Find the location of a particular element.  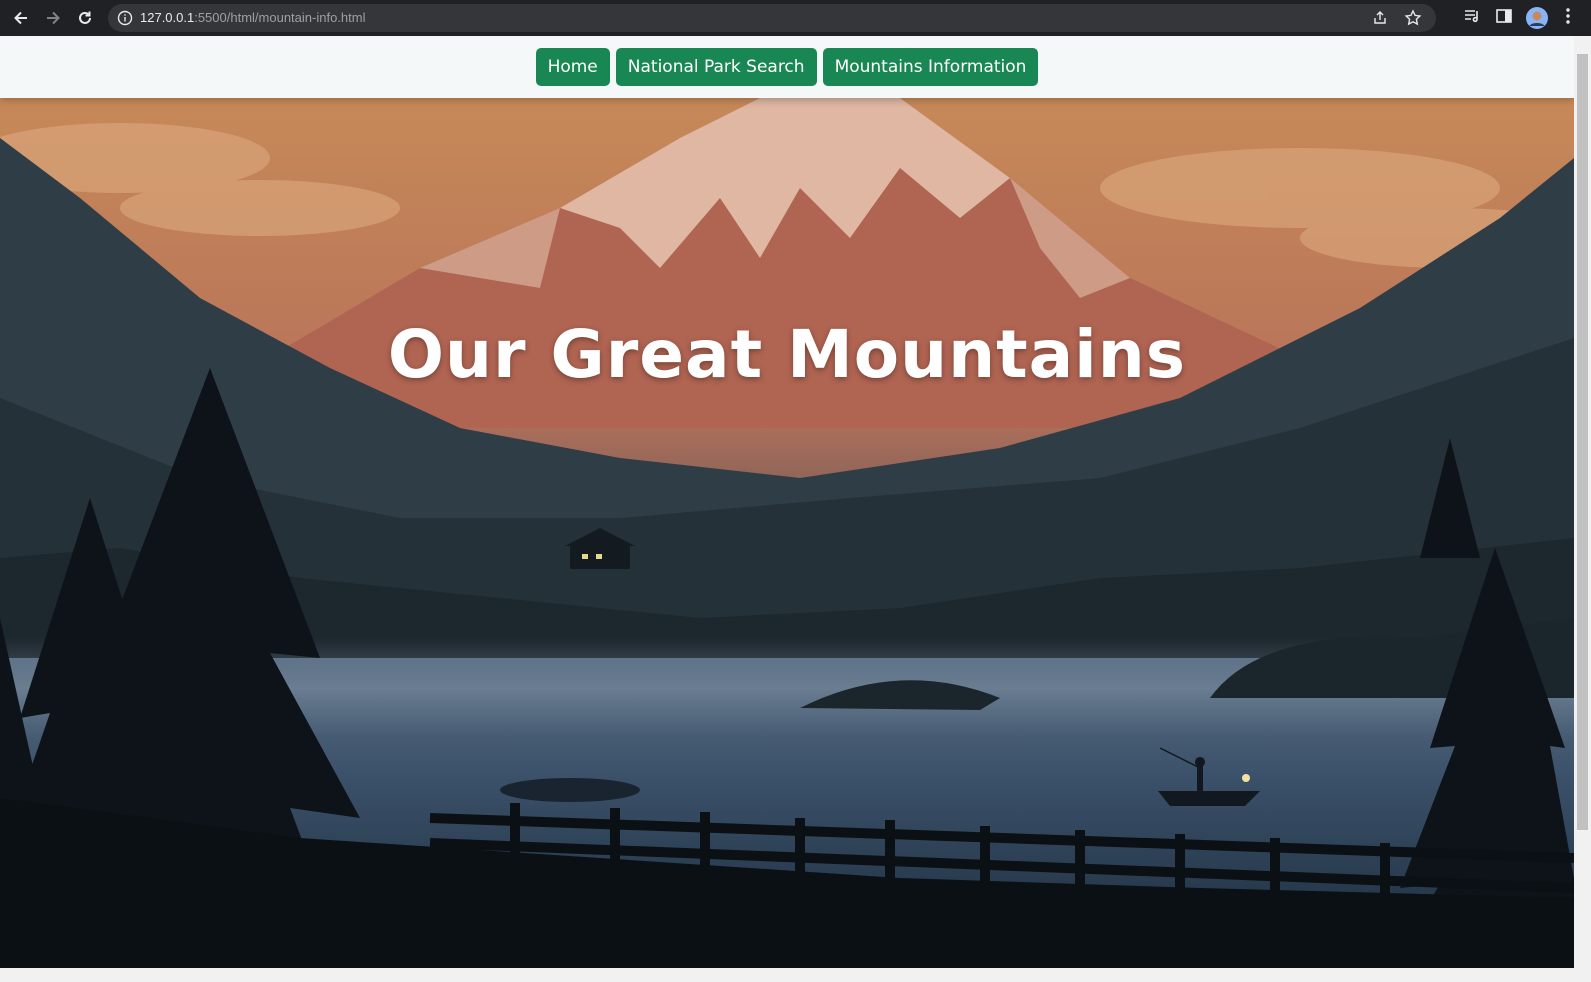

nav-mountains-information-button: Mountains Information is located at coordinates (930, 67).